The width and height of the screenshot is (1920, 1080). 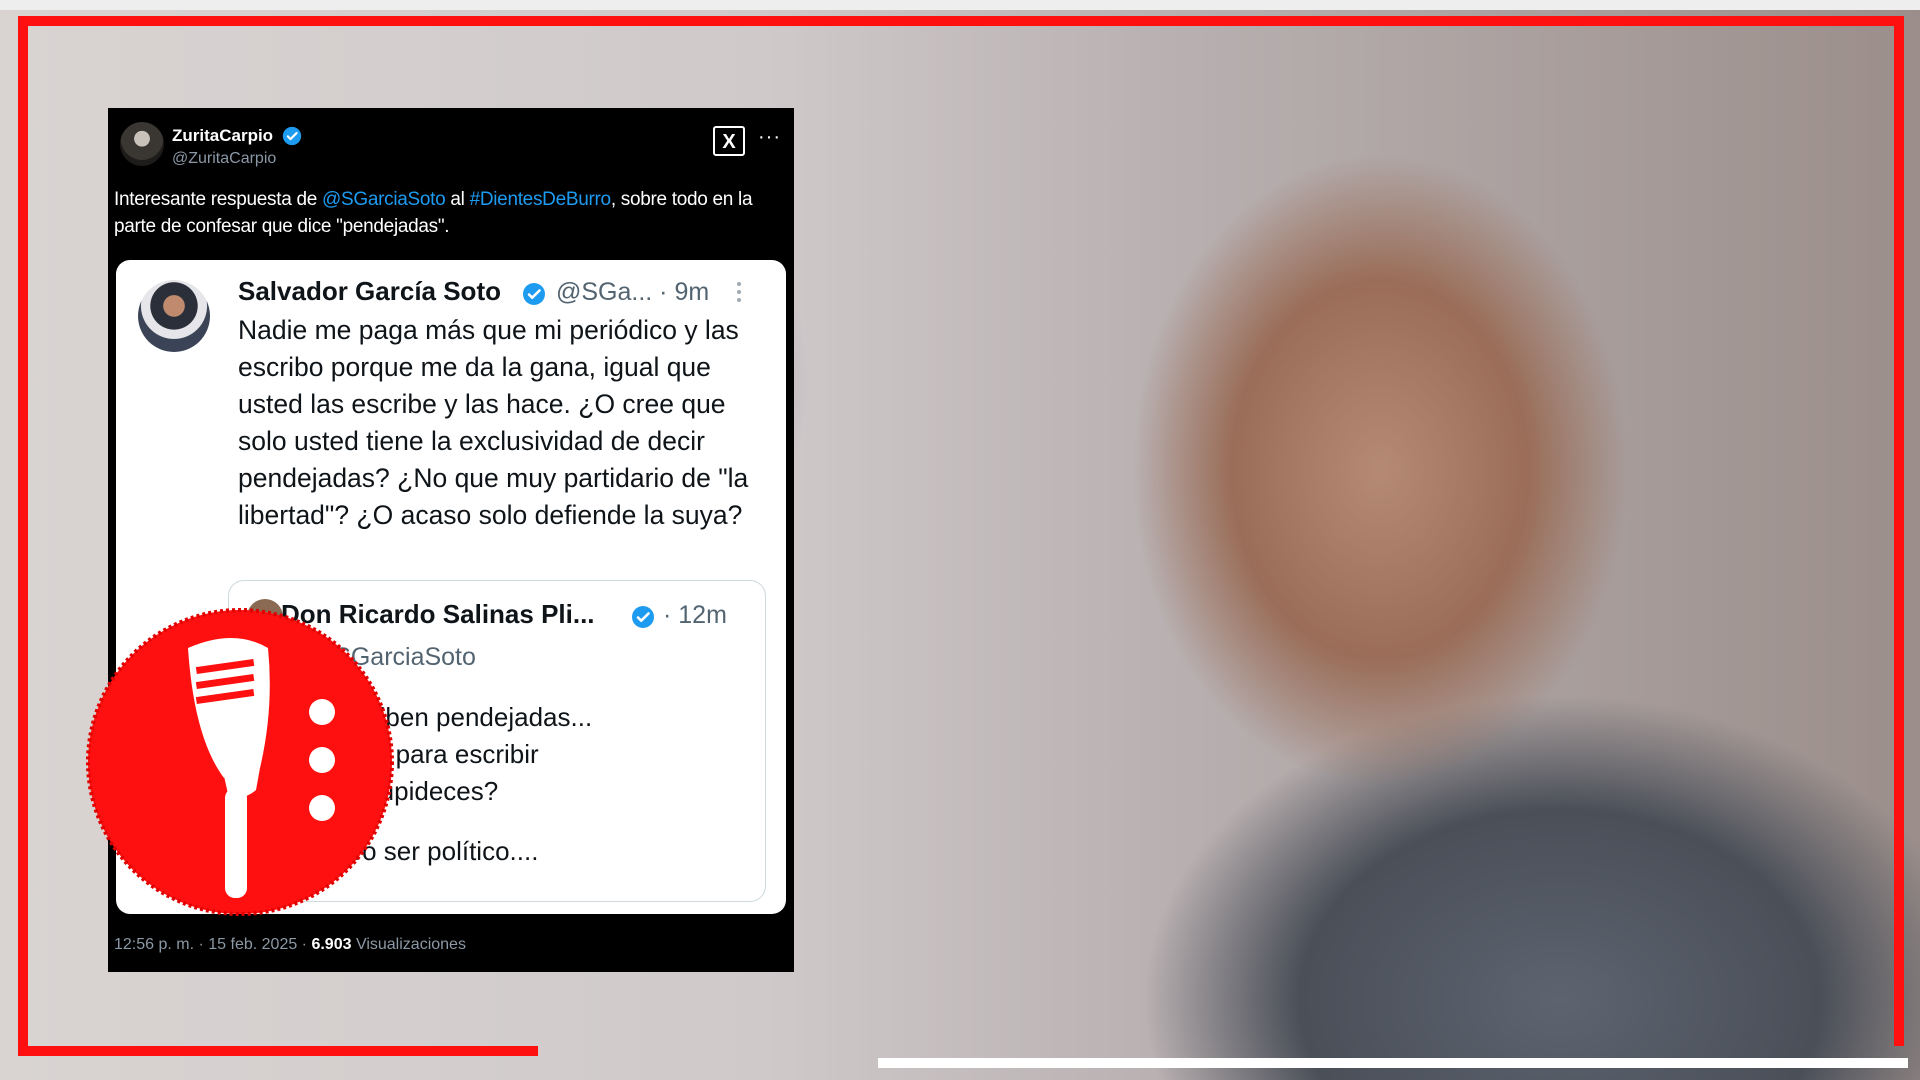 I want to click on embedded-avatar, so click(x=174, y=316).